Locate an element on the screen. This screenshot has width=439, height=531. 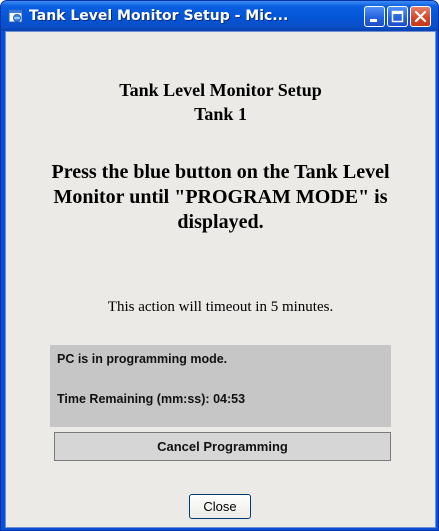
close-button: Close is located at coordinates (220, 506).